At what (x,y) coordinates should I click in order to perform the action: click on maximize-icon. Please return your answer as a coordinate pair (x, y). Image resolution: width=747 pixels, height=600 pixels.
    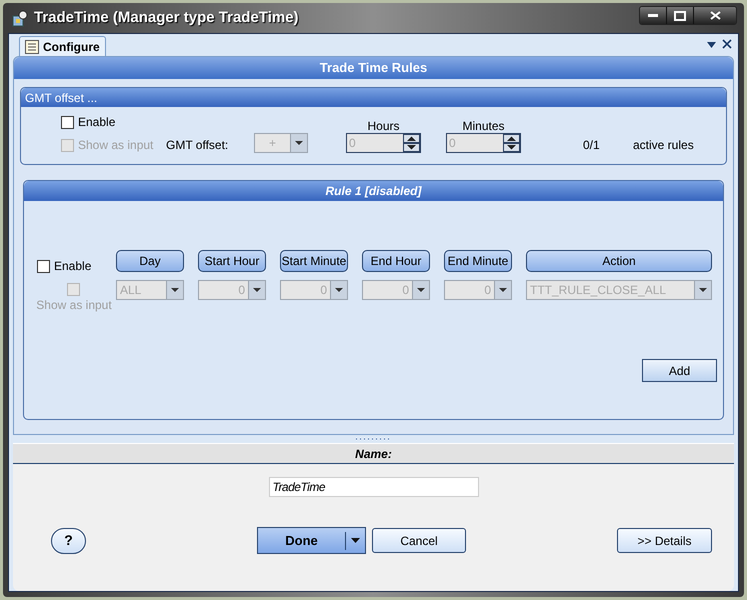
    Looking at the image, I should click on (680, 15).